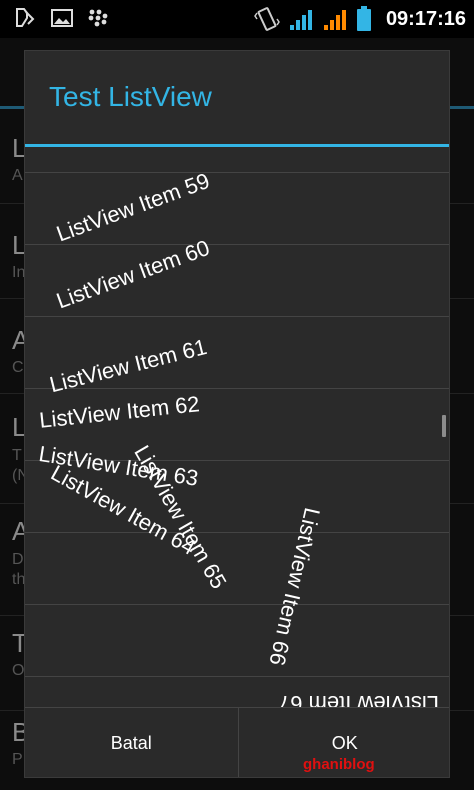  What do you see at coordinates (444, 426) in the screenshot?
I see `scrollbar-thumb` at bounding box center [444, 426].